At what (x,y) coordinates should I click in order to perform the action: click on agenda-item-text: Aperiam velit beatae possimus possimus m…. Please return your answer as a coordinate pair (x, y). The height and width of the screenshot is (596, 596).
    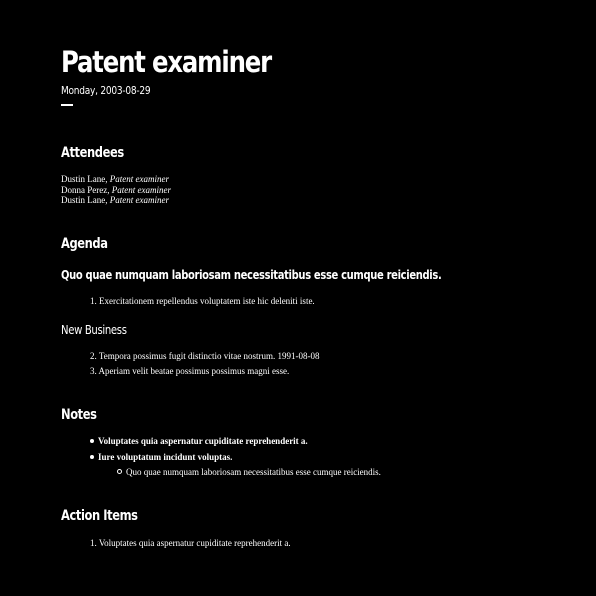
    Looking at the image, I should click on (194, 371).